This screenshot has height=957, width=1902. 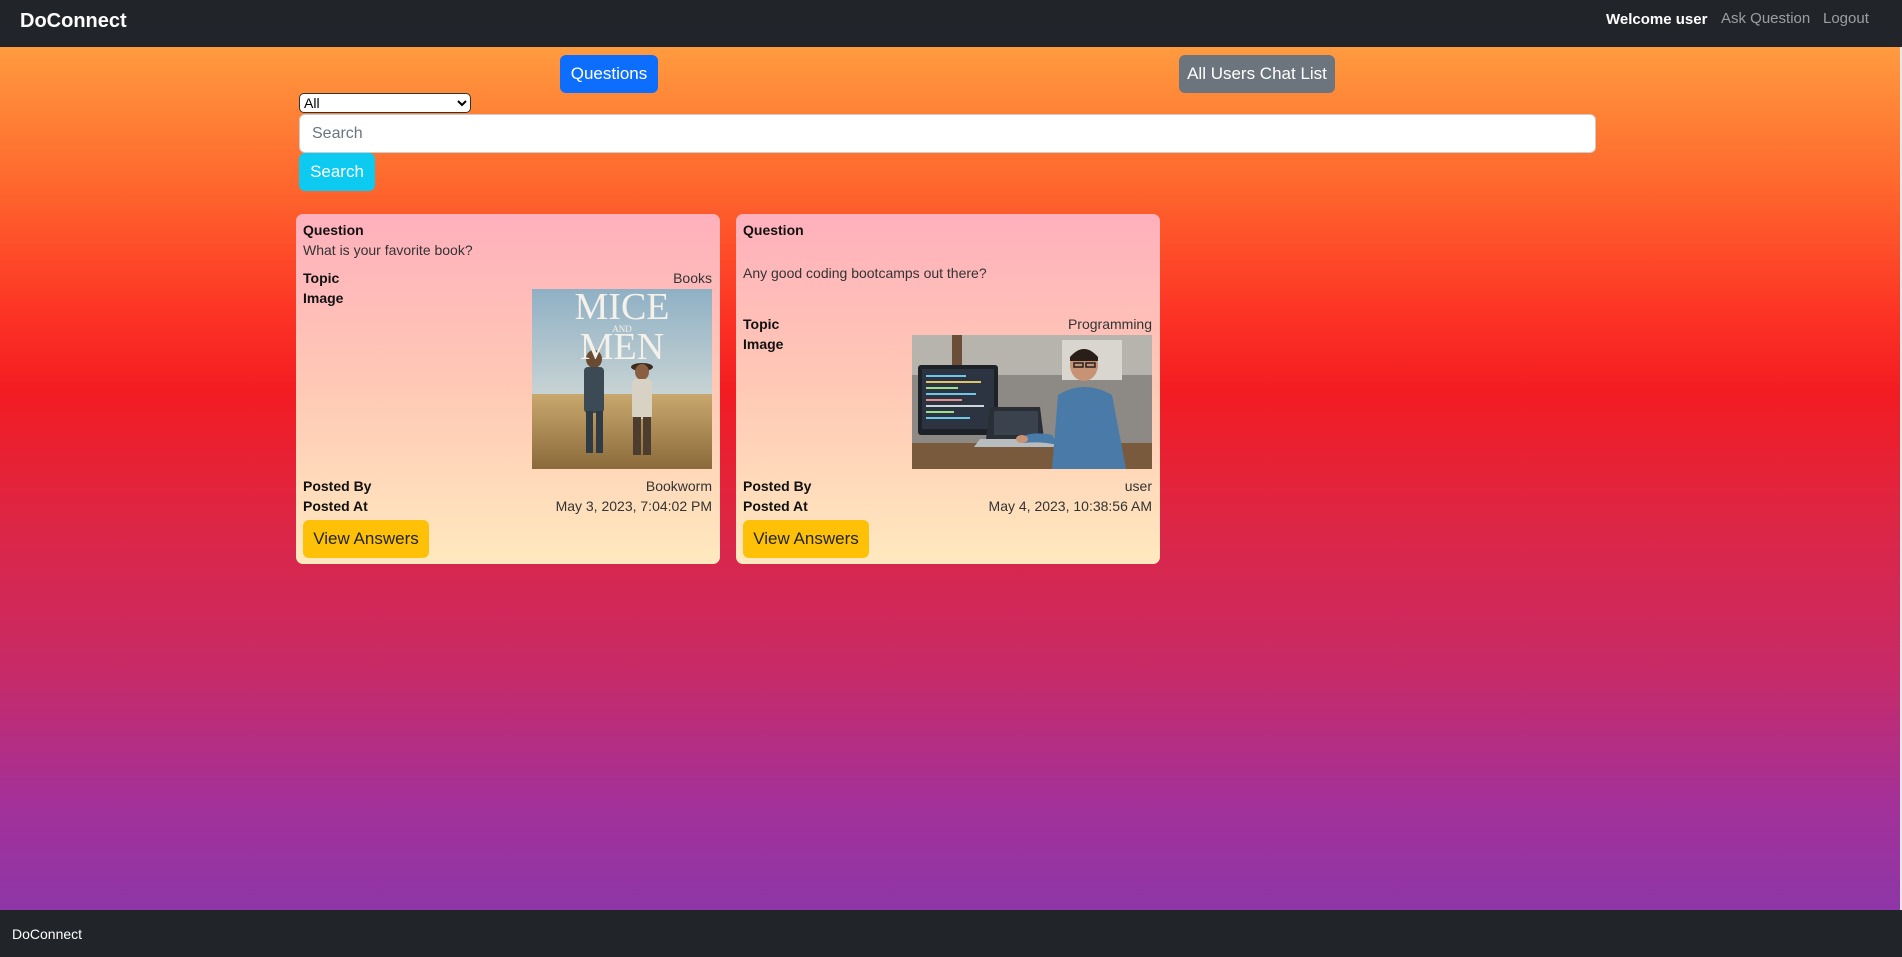 I want to click on search-button: Search, so click(x=337, y=172).